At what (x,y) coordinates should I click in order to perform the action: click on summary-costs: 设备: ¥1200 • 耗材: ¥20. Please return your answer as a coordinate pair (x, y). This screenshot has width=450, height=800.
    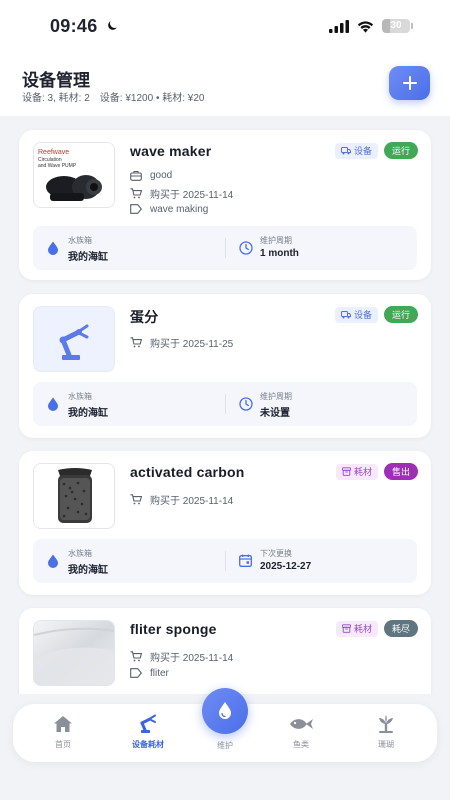
    Looking at the image, I should click on (152, 98).